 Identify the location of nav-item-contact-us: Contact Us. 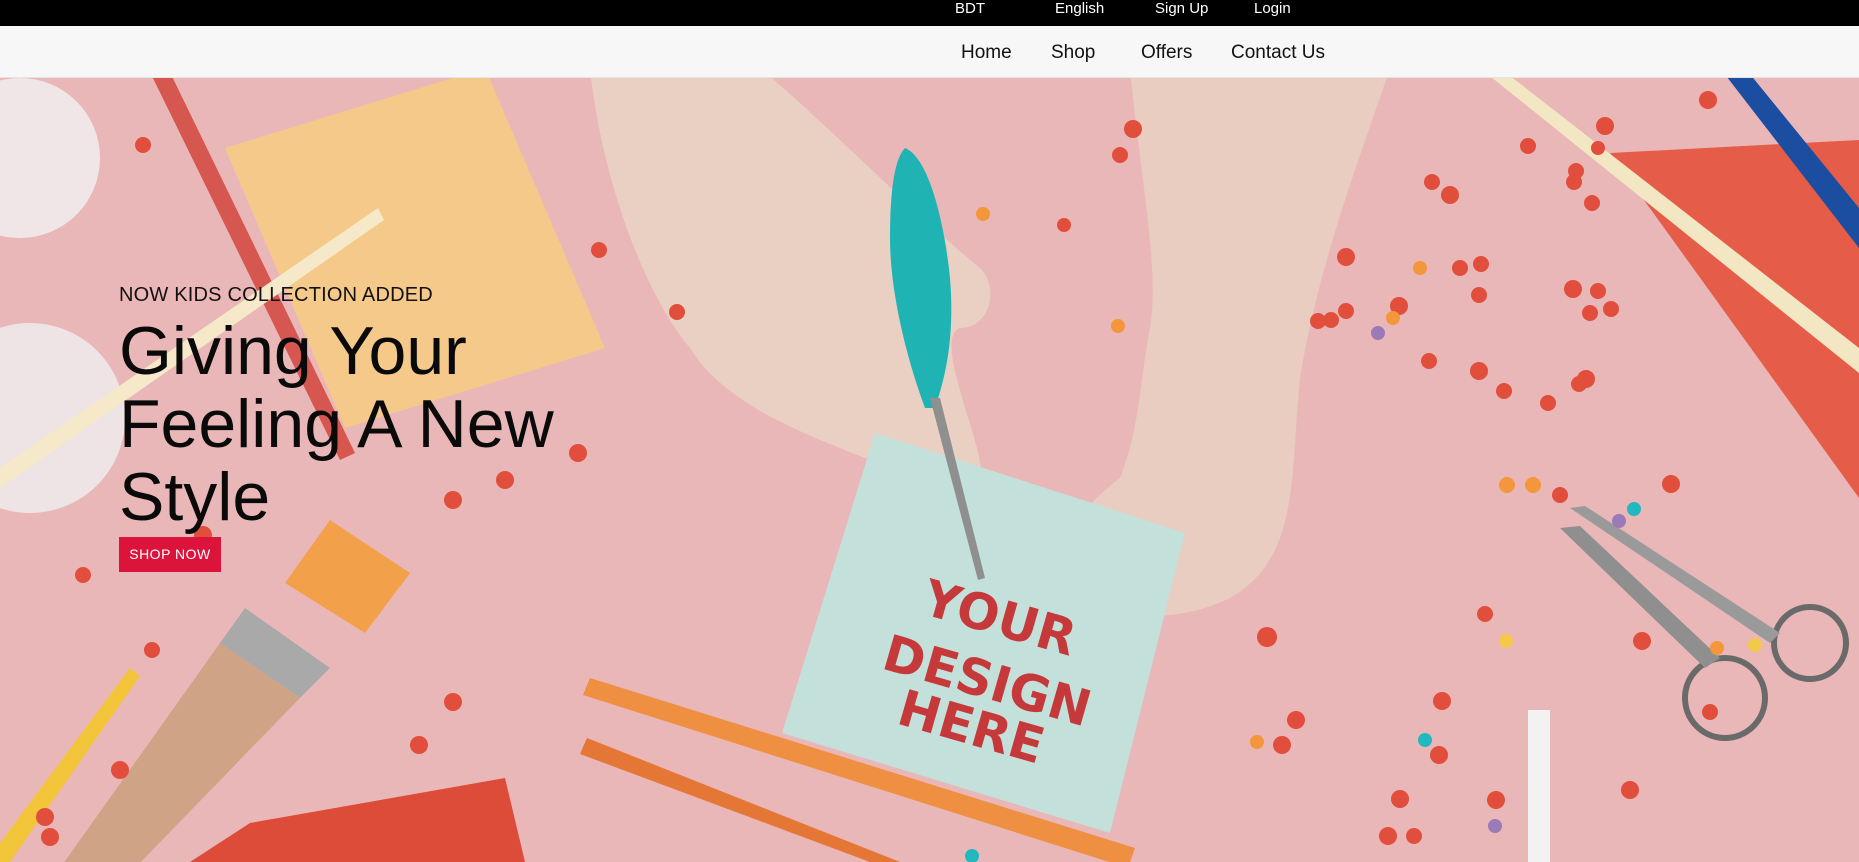
(1278, 53).